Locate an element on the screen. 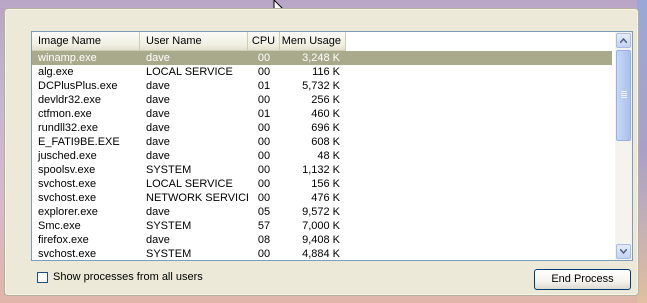 This screenshot has height=303, width=647. column-header-mem-usage: Mem Usage is located at coordinates (313, 41).